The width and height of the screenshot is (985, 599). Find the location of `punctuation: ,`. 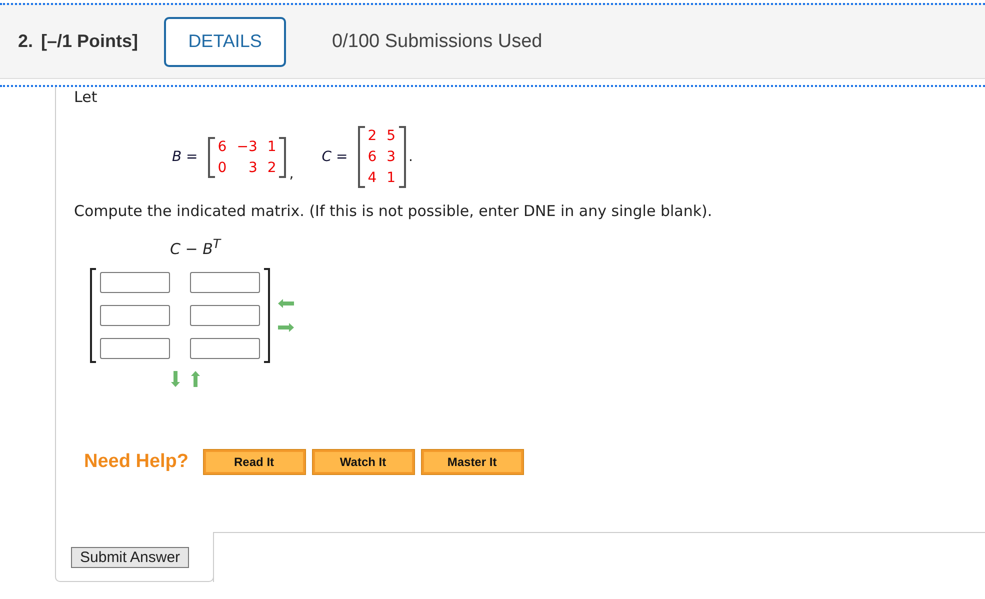

punctuation: , is located at coordinates (291, 174).